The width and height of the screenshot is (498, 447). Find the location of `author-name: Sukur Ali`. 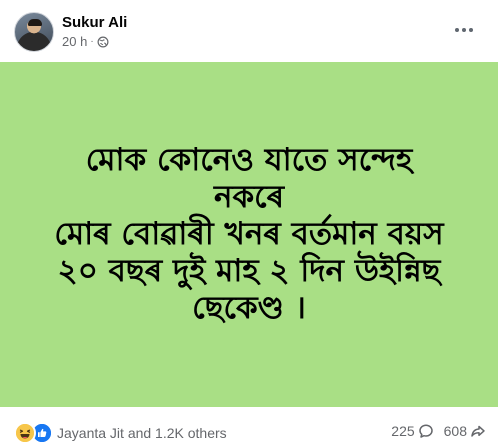

author-name: Sukur Ali is located at coordinates (94, 23).